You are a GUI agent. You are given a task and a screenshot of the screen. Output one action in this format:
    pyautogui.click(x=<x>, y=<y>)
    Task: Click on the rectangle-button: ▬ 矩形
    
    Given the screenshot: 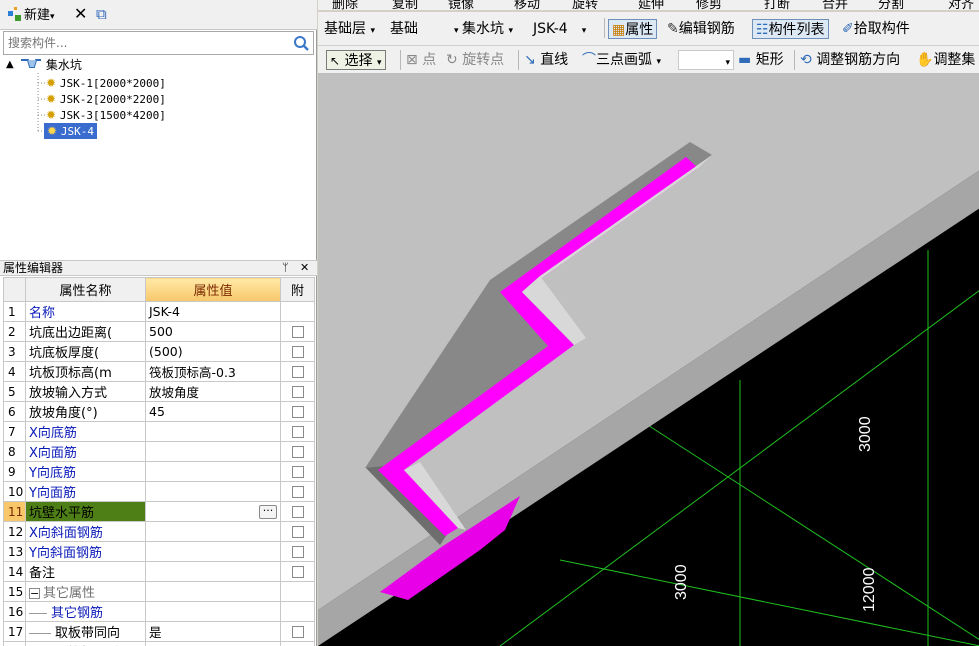 What is the action you would take?
    pyautogui.click(x=761, y=60)
    